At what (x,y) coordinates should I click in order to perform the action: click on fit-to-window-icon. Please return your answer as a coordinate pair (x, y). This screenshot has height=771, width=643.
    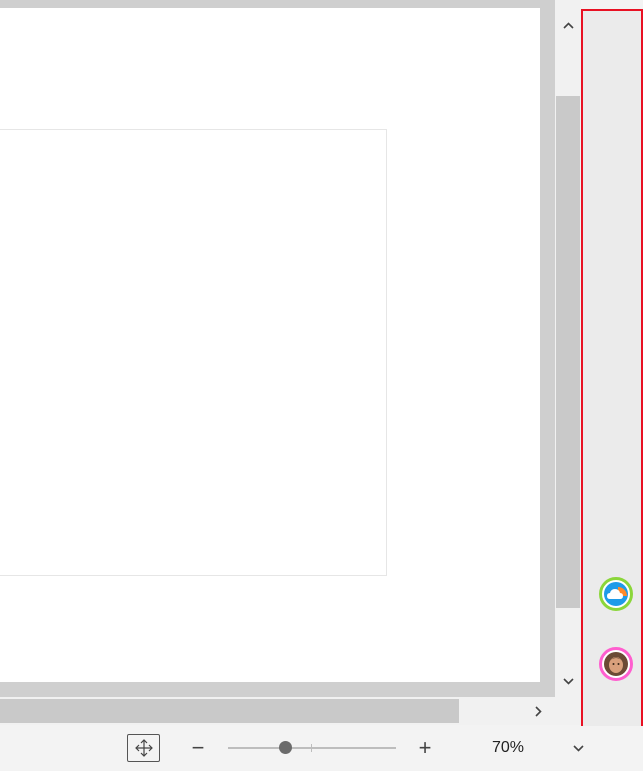
    Looking at the image, I should click on (143, 748).